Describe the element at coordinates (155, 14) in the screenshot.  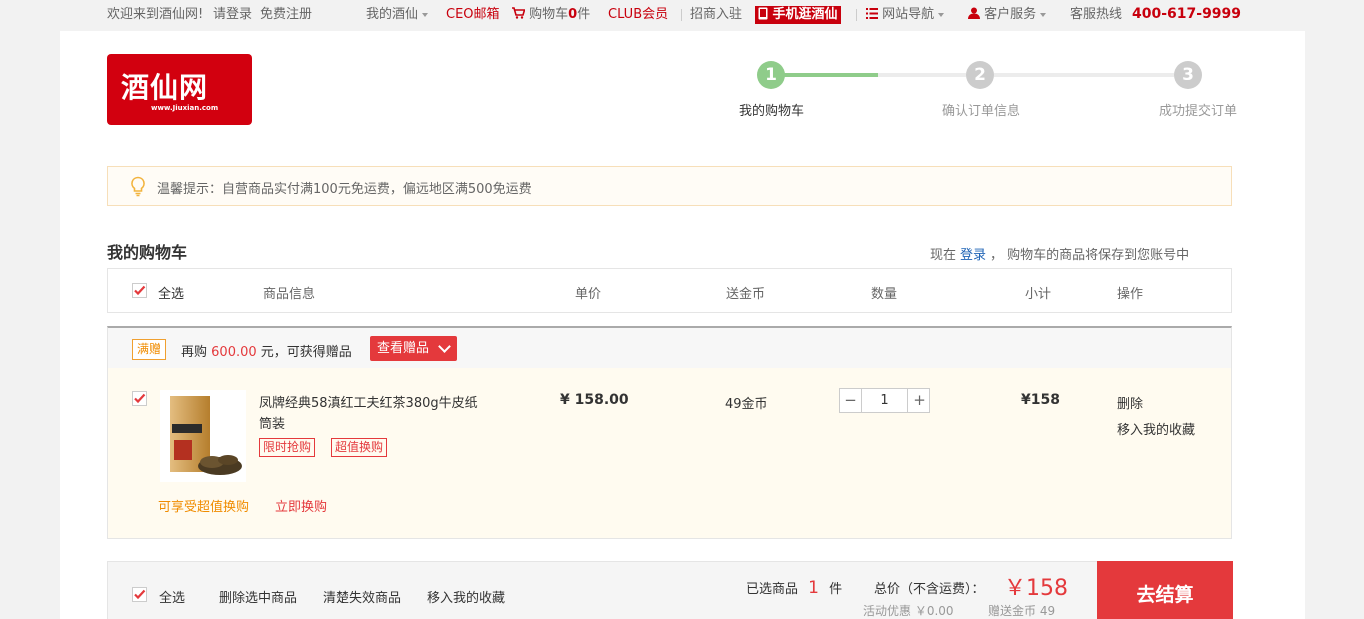
I see `welcome-text: 欢迎来到酒仙网!` at that location.